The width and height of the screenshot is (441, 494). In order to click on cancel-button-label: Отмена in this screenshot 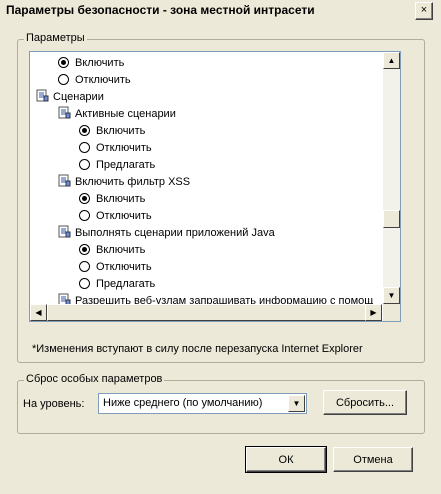, I will do `click(373, 459)`.